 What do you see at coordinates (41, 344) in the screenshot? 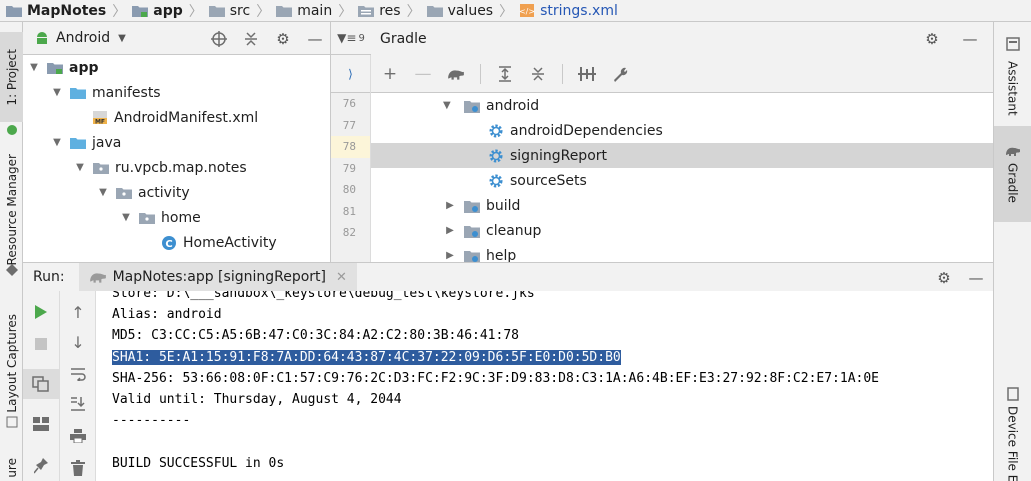
I see `stop-icon` at bounding box center [41, 344].